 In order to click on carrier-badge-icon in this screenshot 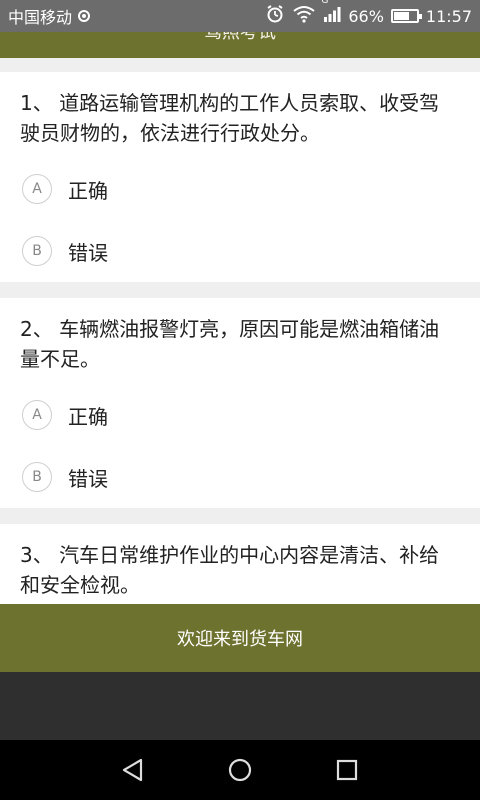, I will do `click(84, 16)`.